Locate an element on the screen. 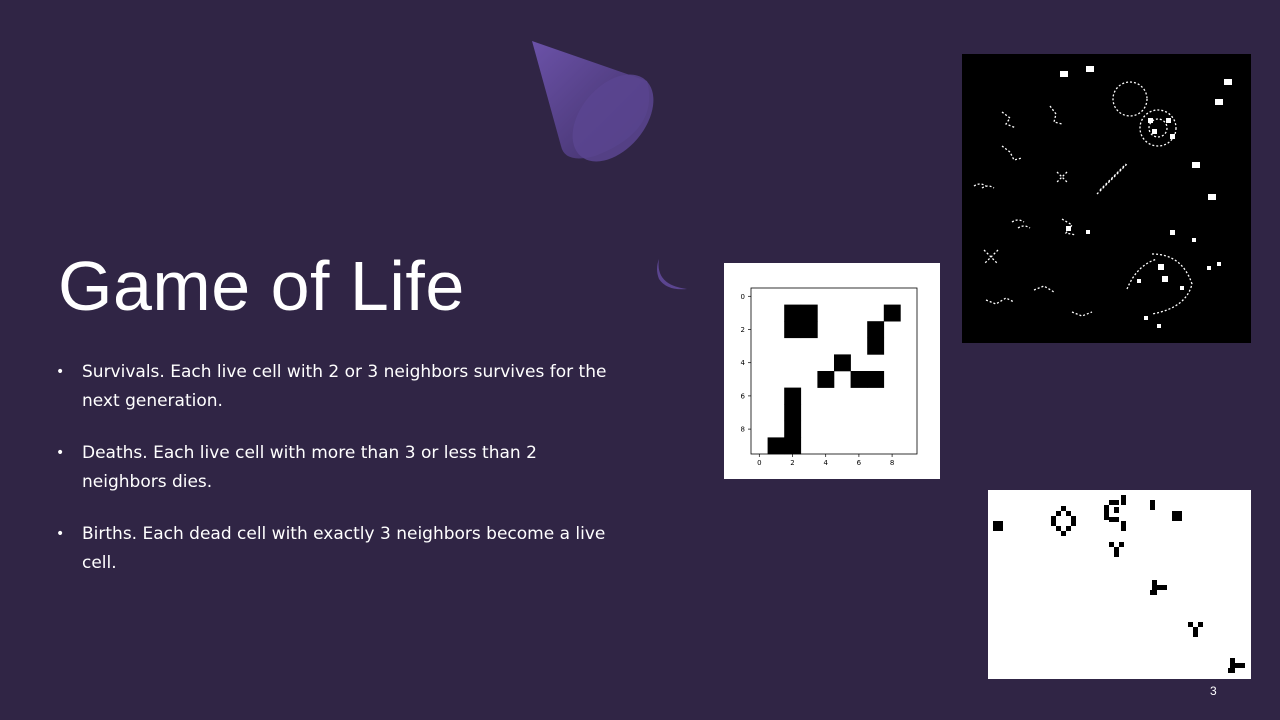  x-tick-label: 2 is located at coordinates (792, 463).